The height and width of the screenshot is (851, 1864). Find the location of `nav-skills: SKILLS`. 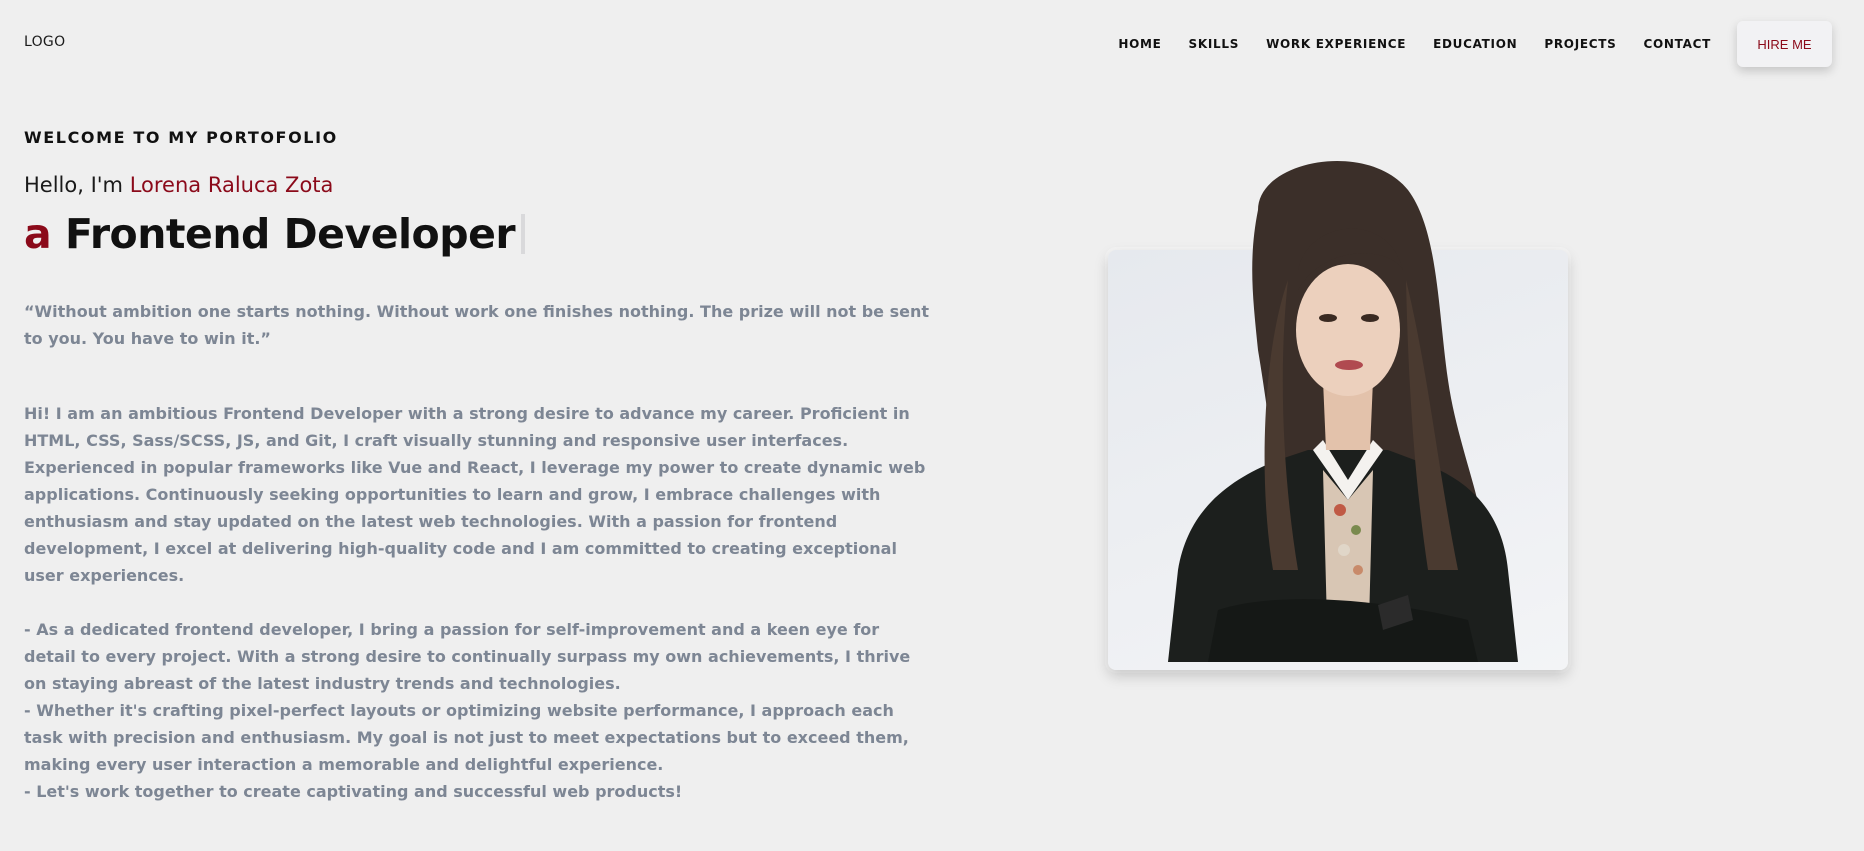

nav-skills: SKILLS is located at coordinates (1214, 44).